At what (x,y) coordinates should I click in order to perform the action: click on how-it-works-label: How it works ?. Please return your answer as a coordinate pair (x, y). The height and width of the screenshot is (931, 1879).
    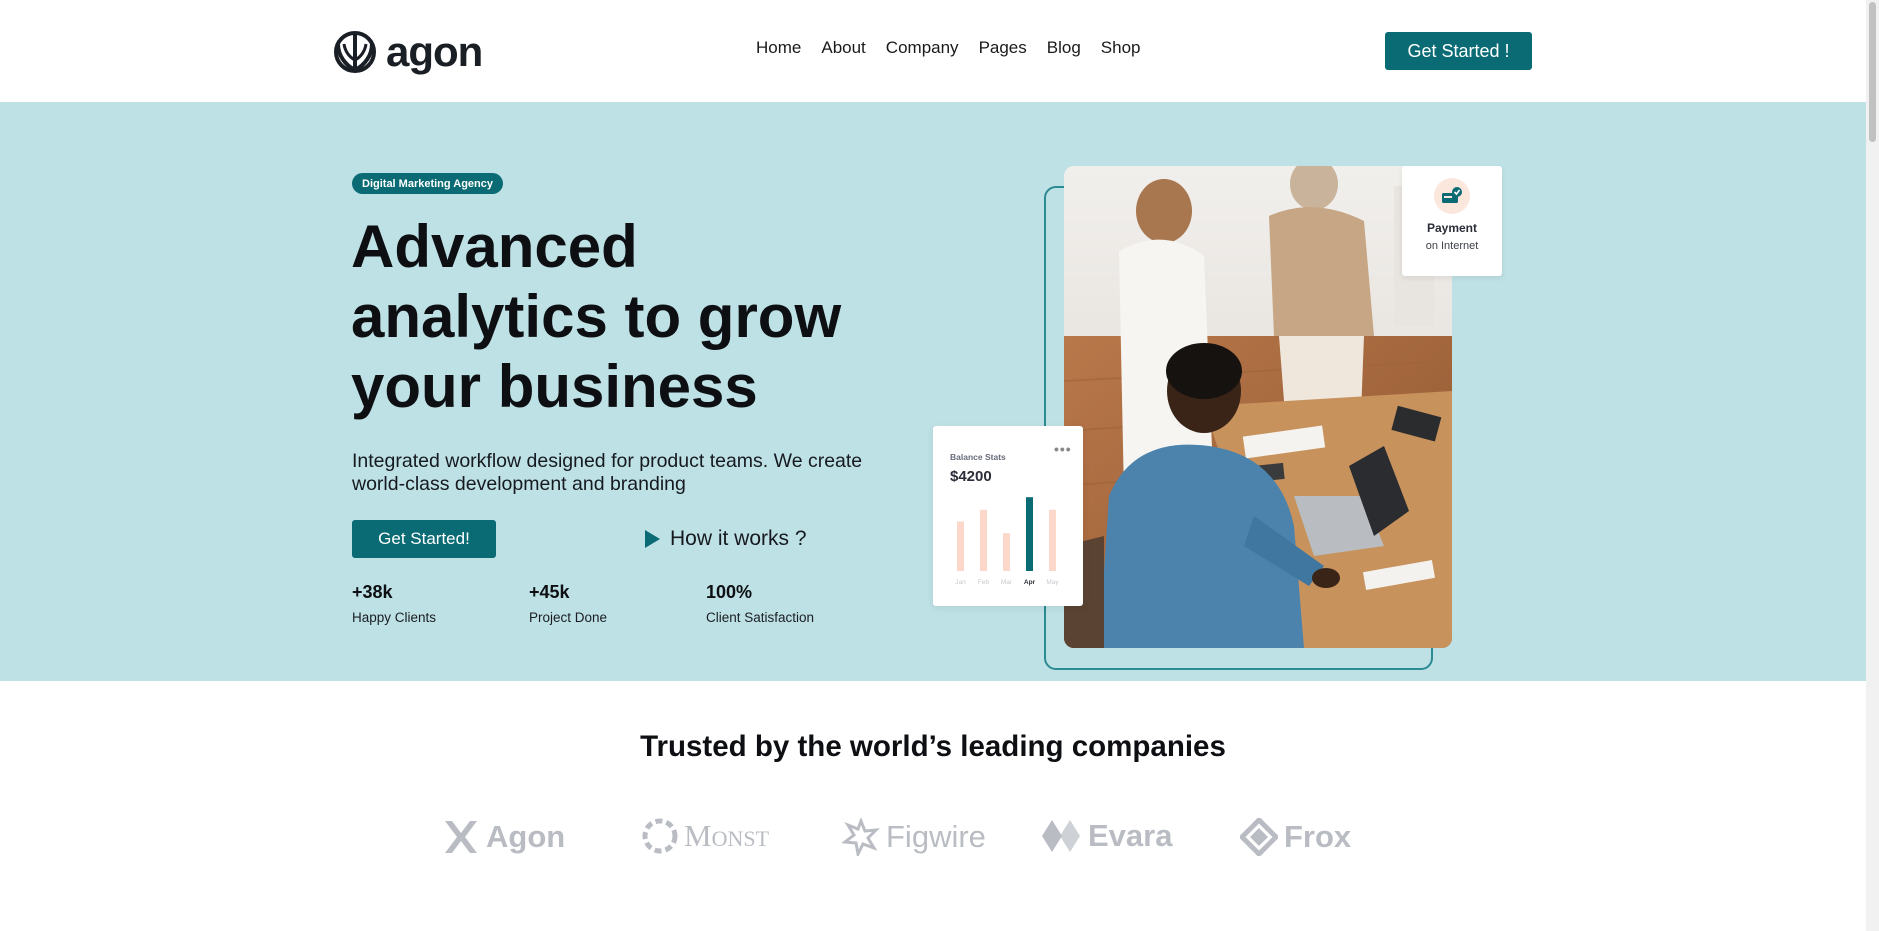
    Looking at the image, I should click on (738, 538).